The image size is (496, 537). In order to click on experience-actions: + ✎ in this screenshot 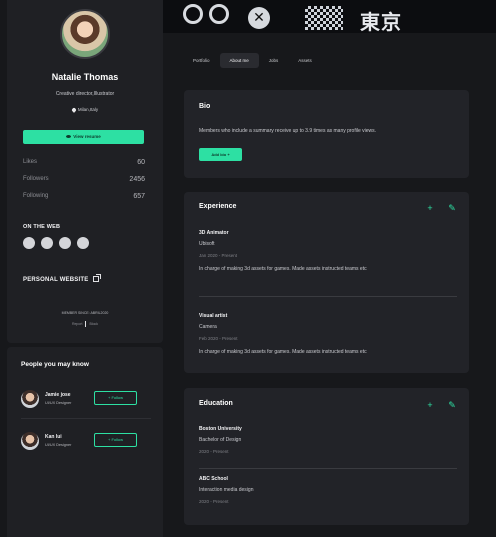, I will do `click(441, 208)`.